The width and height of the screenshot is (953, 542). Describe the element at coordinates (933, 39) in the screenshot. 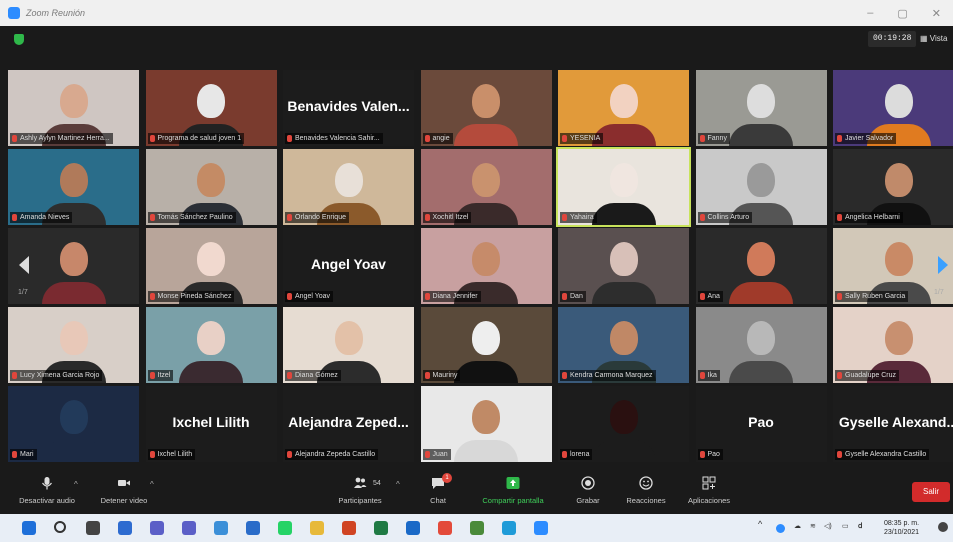

I see `view-button: ▦ Vista` at that location.